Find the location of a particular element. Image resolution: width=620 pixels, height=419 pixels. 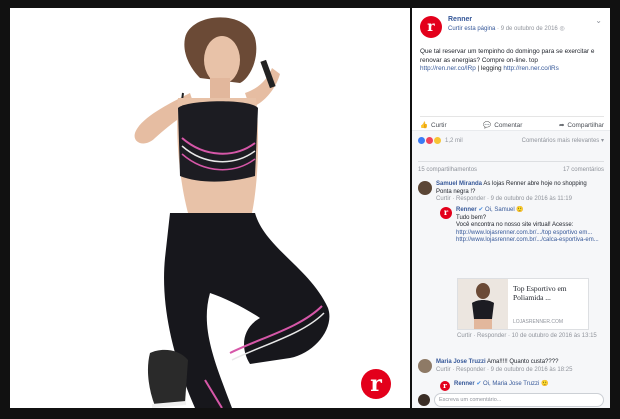

reply-renner-2: r Renner ✔ Oi, Maria Jose Truzzi 🙂 is located at coordinates (522, 386).